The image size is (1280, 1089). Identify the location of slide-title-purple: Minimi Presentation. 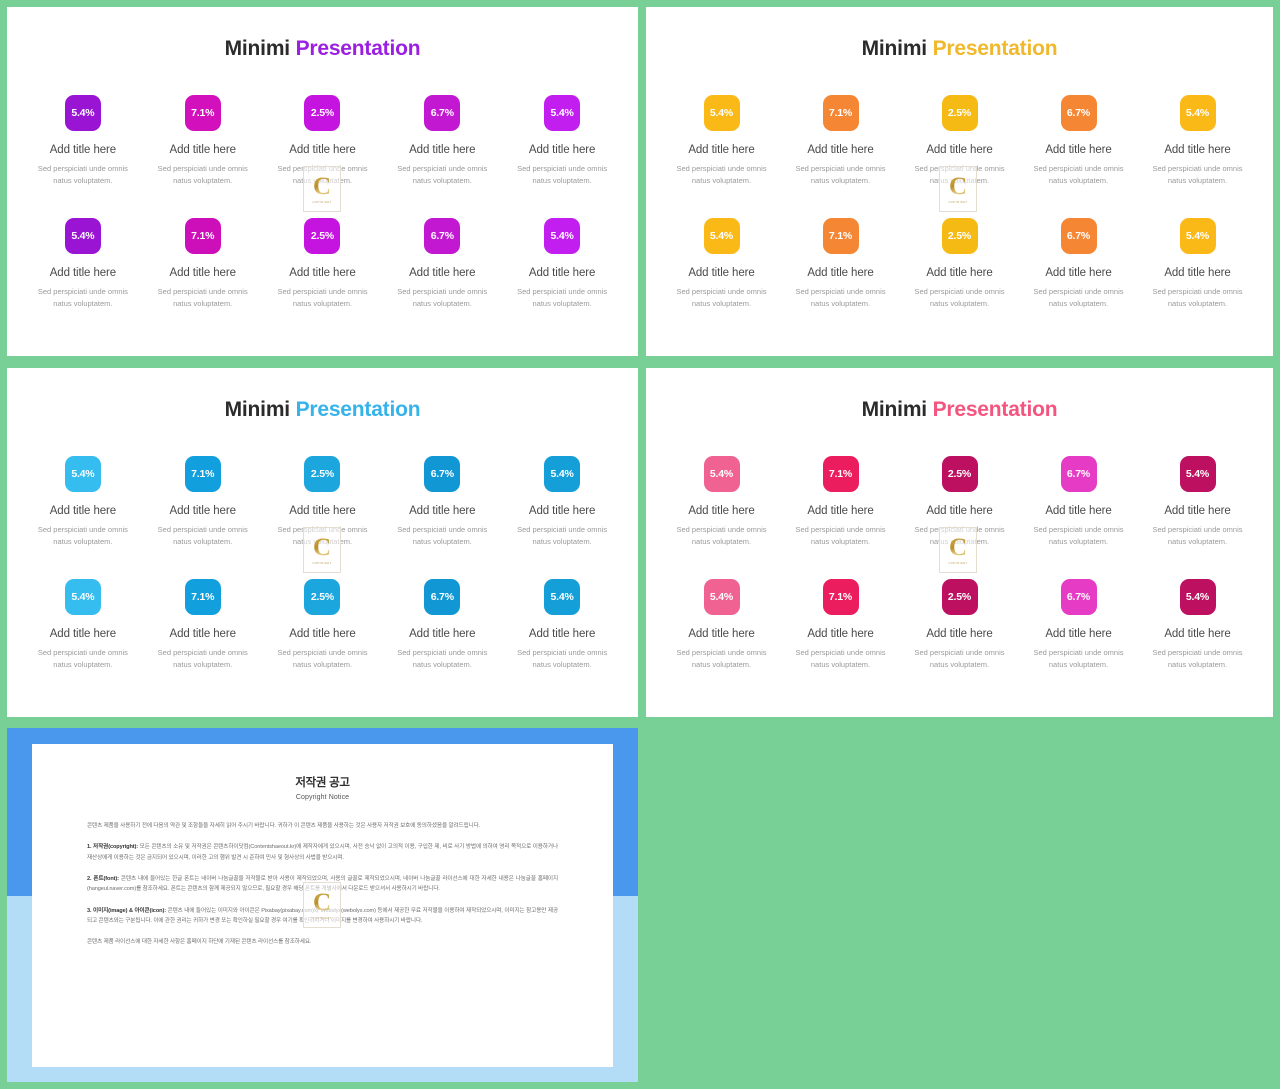
(322, 49).